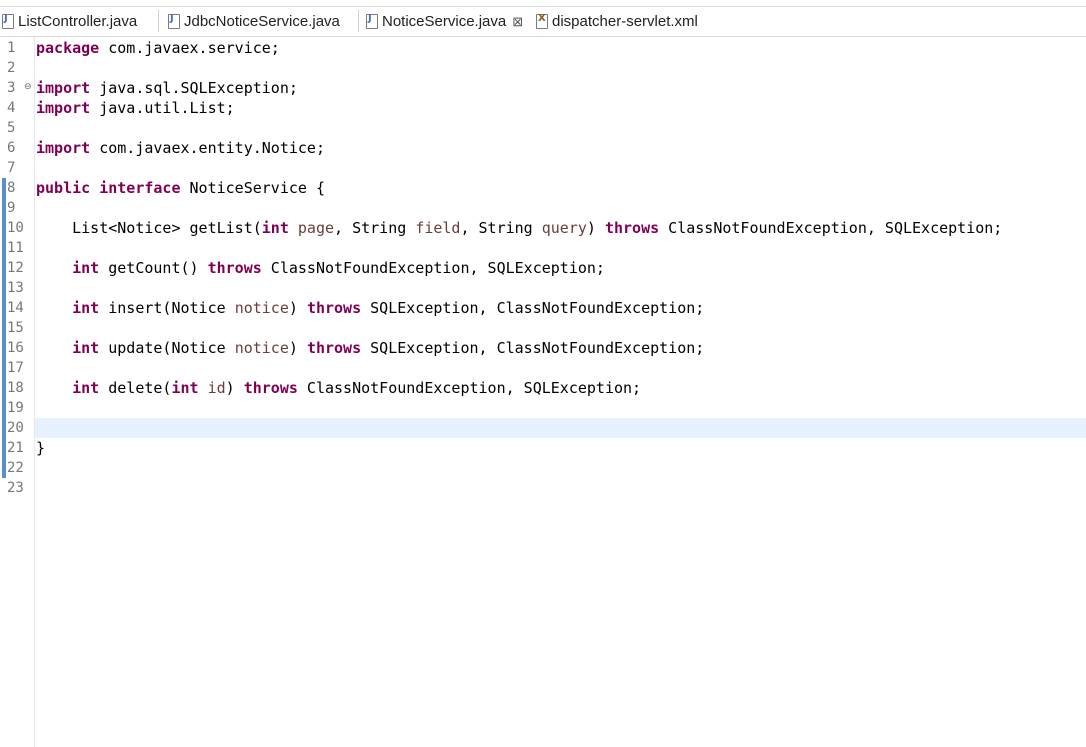  I want to click on line-number: 11, so click(15, 248).